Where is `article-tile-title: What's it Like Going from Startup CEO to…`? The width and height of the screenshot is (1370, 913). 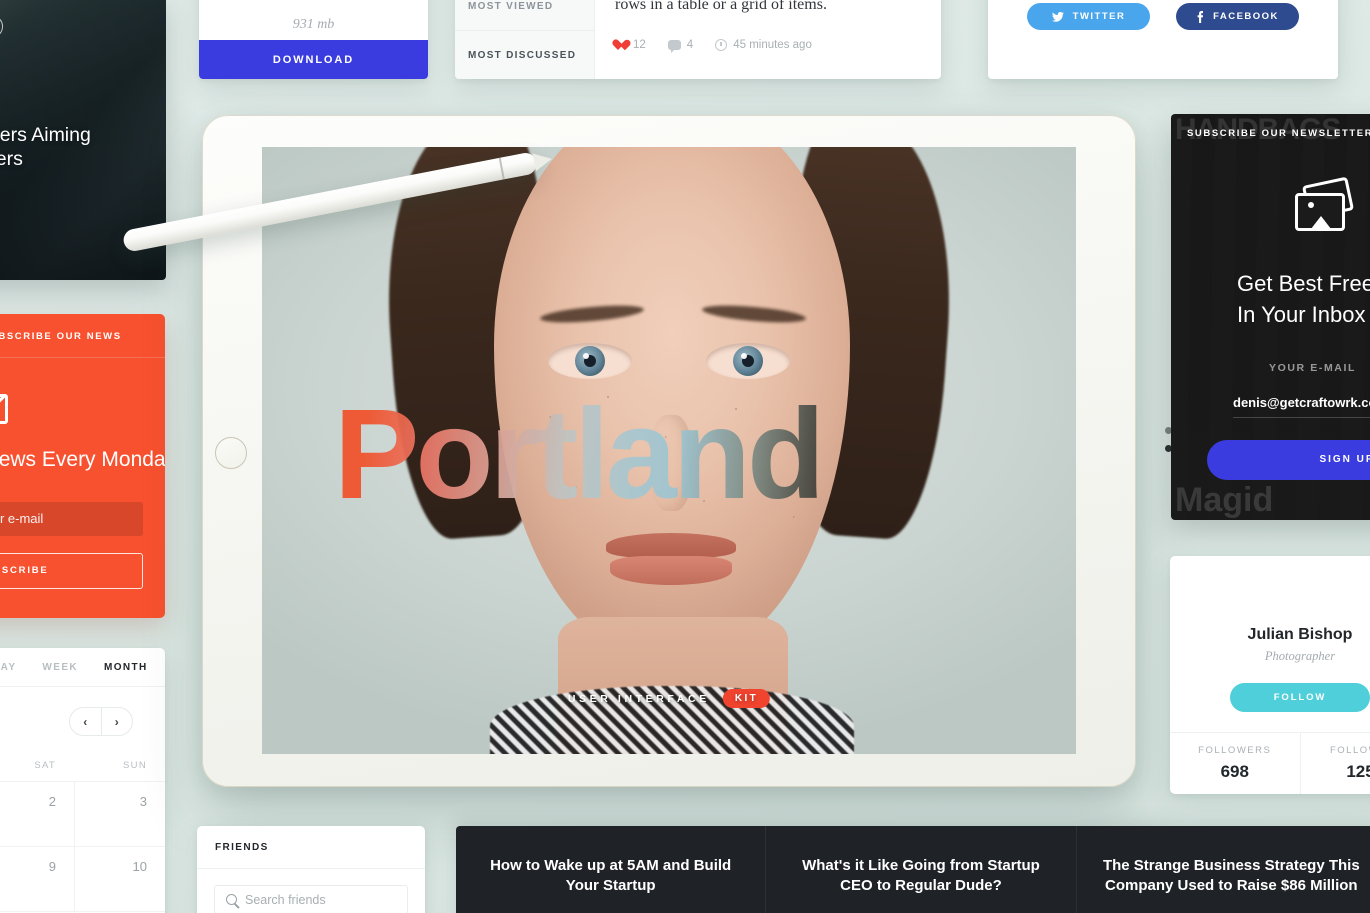
article-tile-title: What's it Like Going from Startup CEO to… is located at coordinates (921, 876).